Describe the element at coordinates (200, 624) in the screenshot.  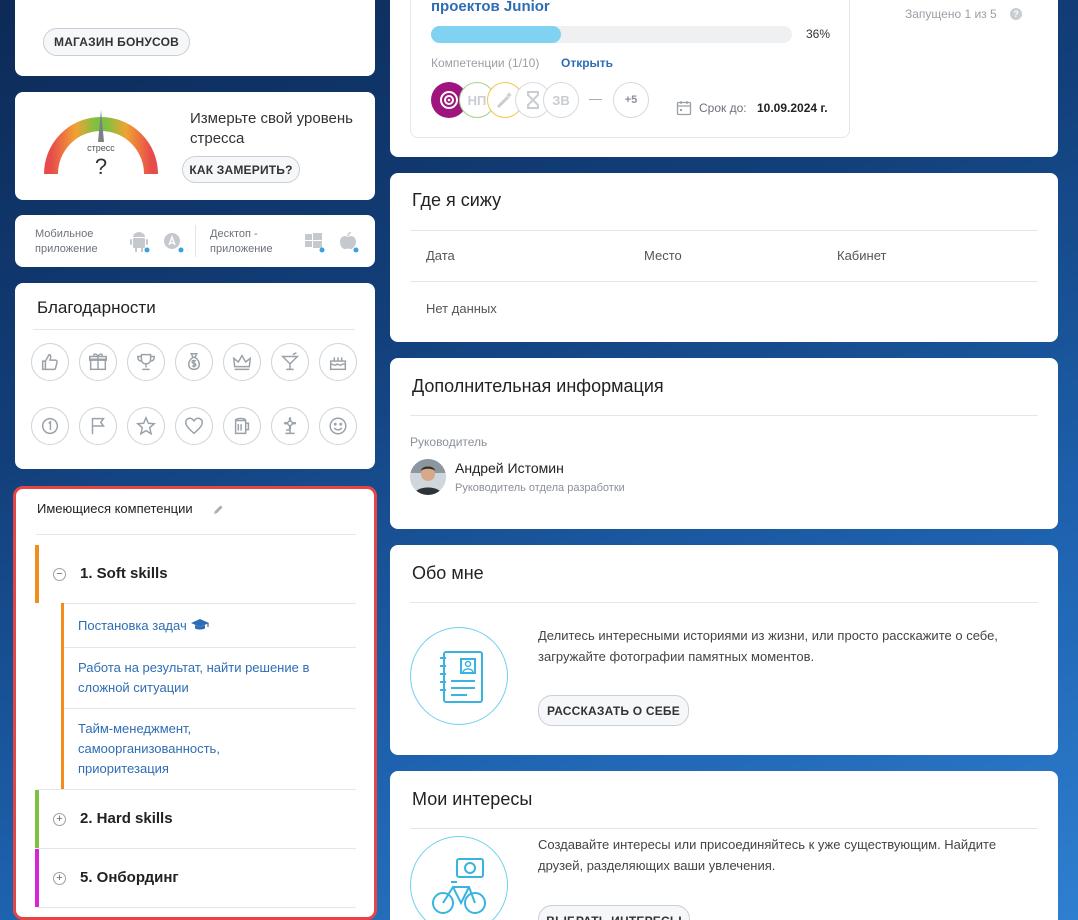
I see `graduation-cap-icon` at that location.